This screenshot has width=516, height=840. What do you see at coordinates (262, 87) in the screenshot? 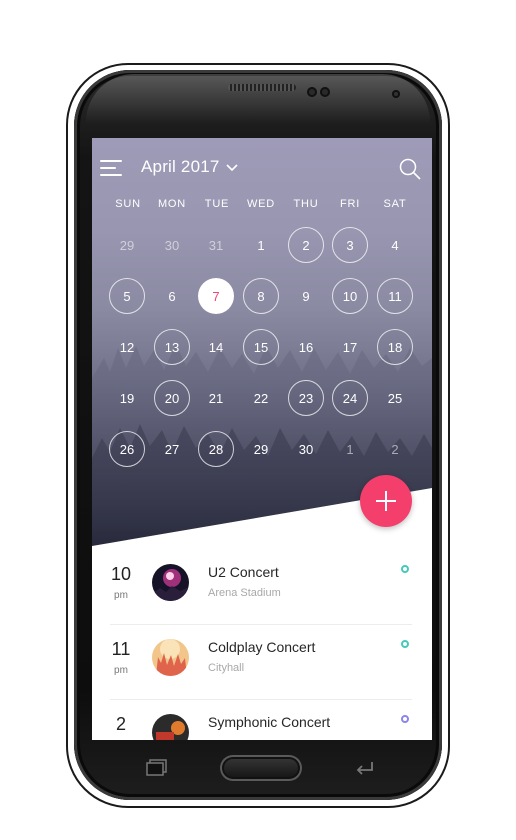
I see `earpiece-speaker` at bounding box center [262, 87].